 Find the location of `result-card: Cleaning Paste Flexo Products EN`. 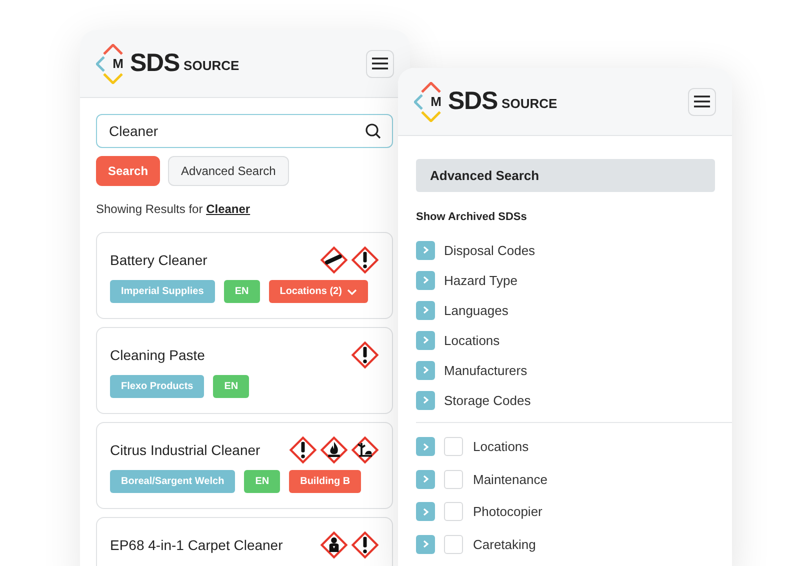

result-card: Cleaning Paste Flexo Products EN is located at coordinates (244, 370).